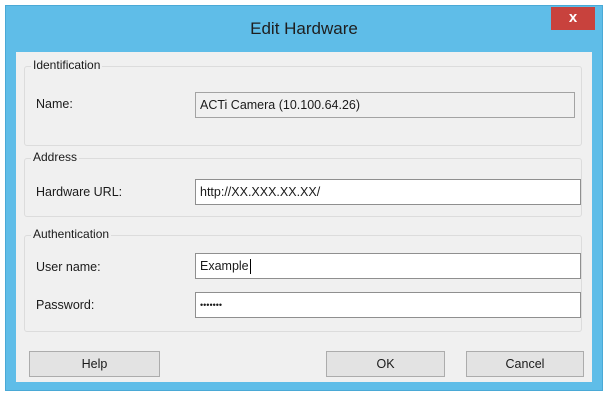  What do you see at coordinates (388, 192) in the screenshot?
I see `hardware-url-input: http://XX.XXX.XX.XX/` at bounding box center [388, 192].